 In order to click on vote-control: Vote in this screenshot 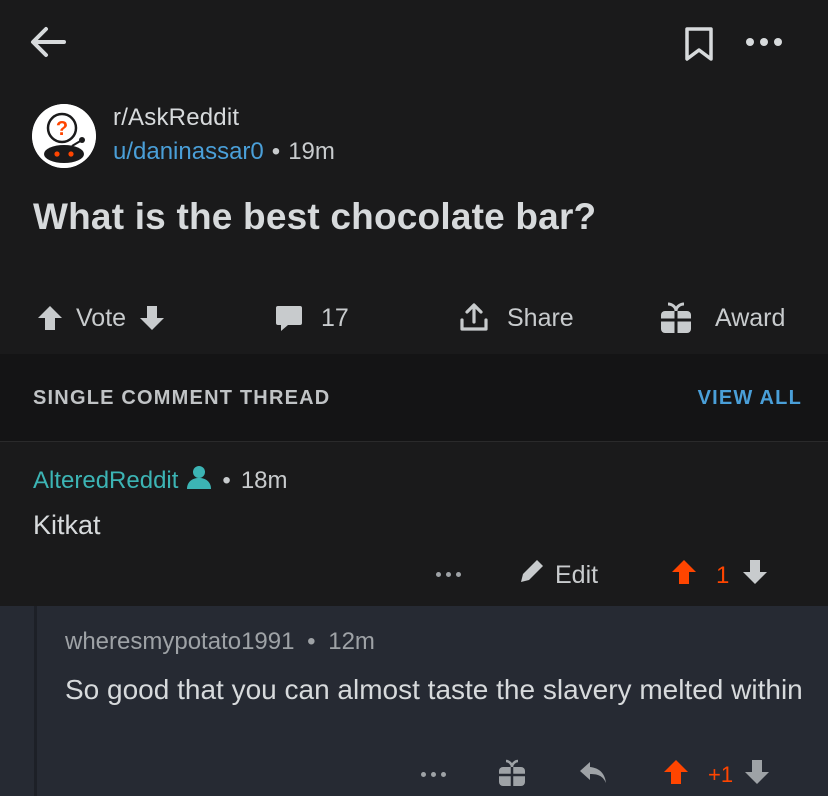, I will do `click(101, 318)`.